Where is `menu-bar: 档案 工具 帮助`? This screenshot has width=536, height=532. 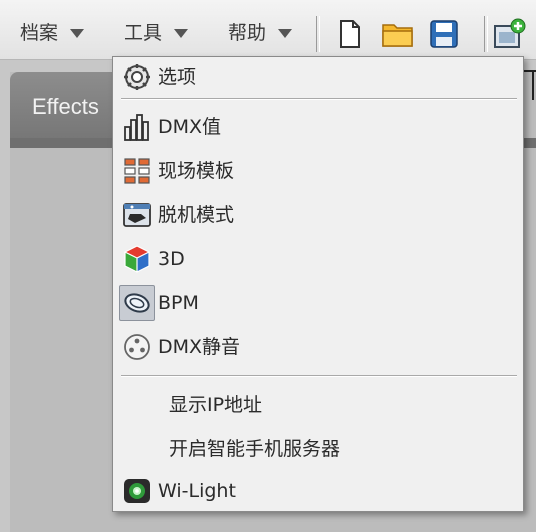
menu-bar: 档案 工具 帮助 is located at coordinates (268, 30).